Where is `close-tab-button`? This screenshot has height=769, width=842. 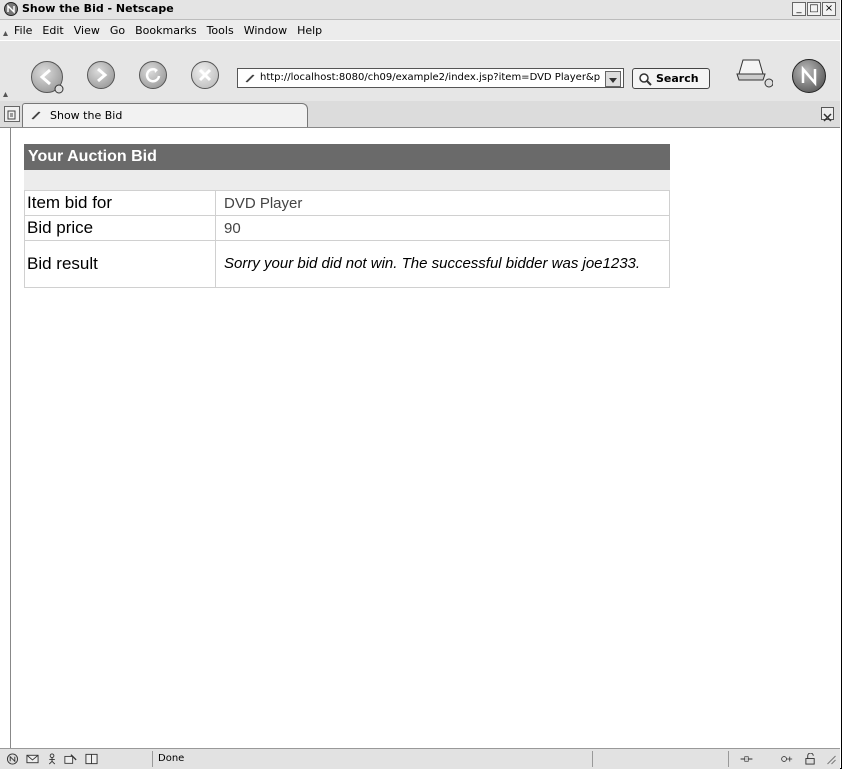
close-tab-button is located at coordinates (827, 114).